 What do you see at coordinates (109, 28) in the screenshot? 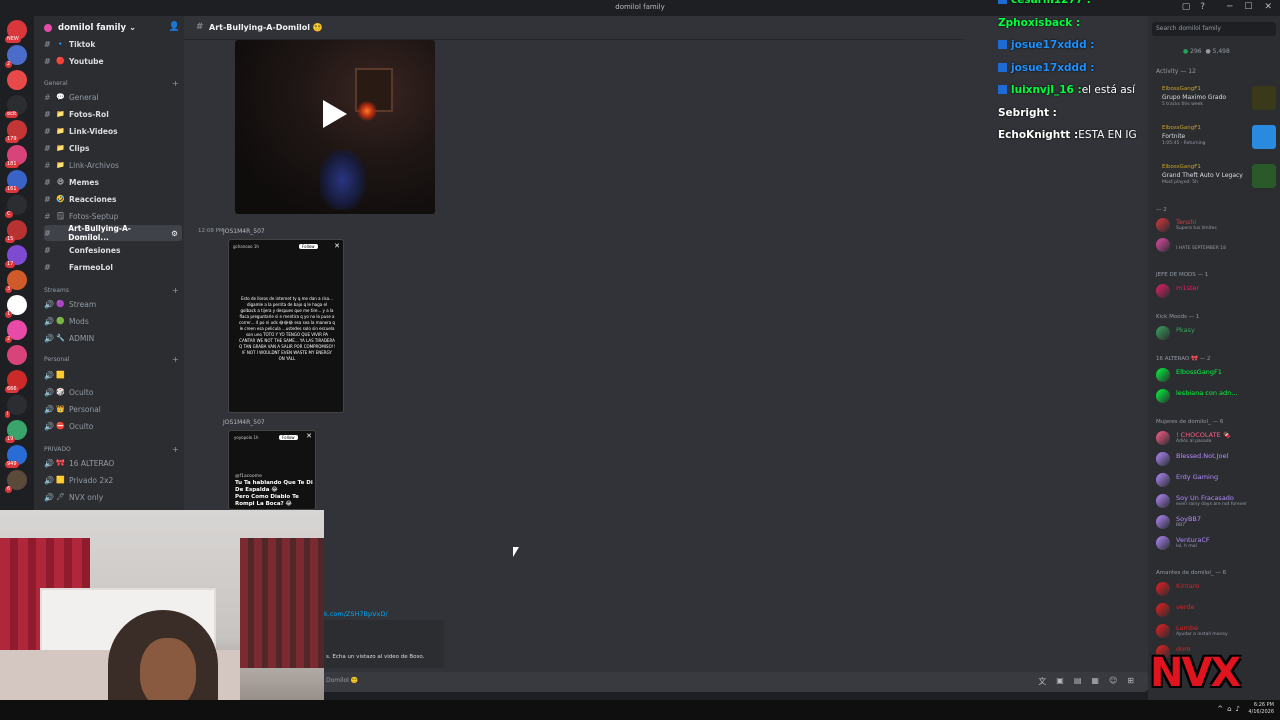
I see `guild-header: domilol family ⌄ 👤` at bounding box center [109, 28].